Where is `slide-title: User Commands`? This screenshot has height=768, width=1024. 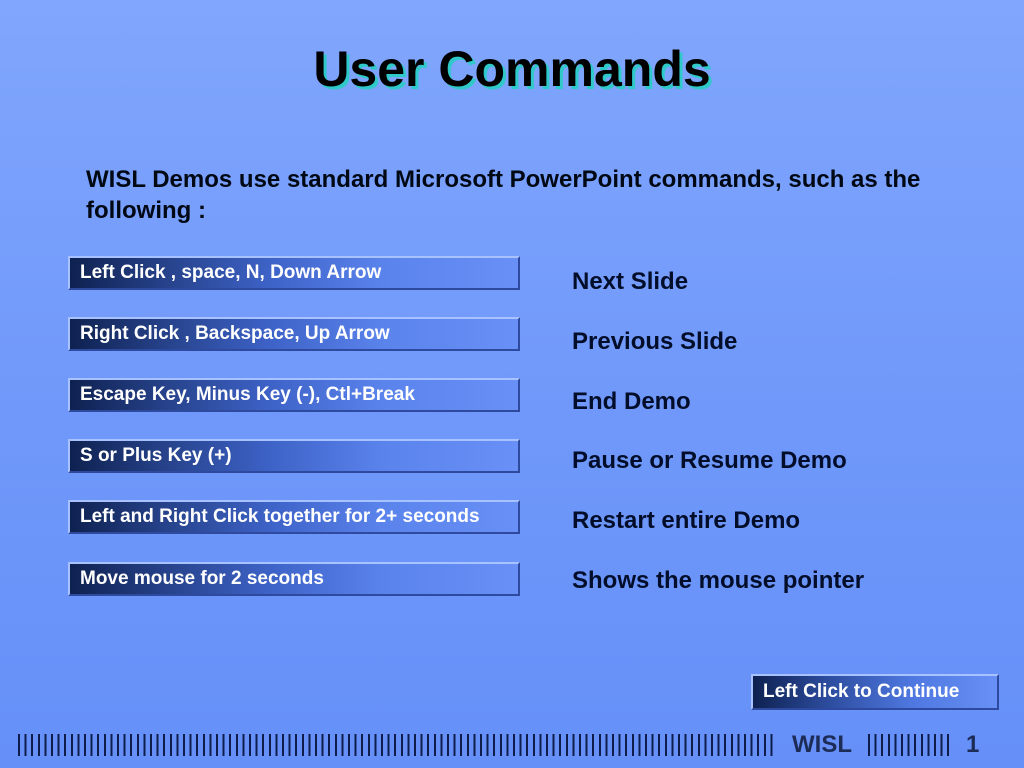
slide-title: User Commands is located at coordinates (512, 69).